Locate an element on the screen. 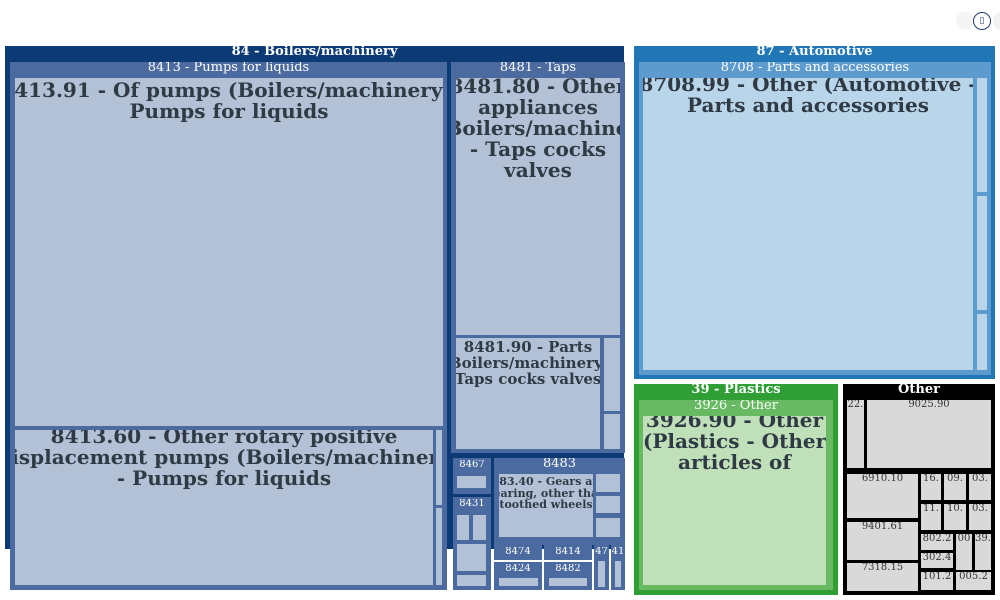  node-label: 3926 - Other is located at coordinates (736, 406).